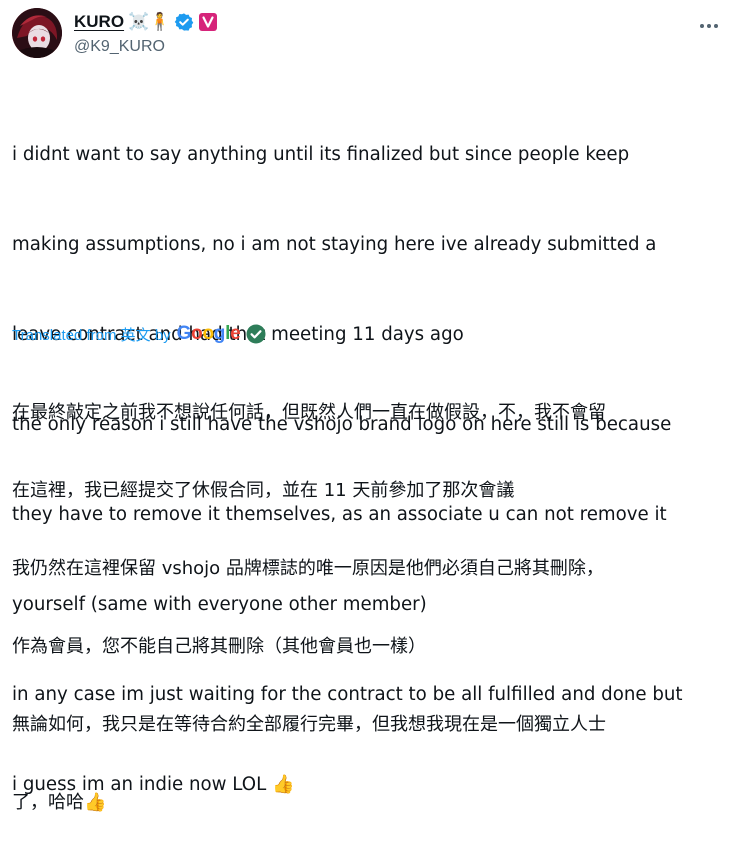 Image resolution: width=736 pixels, height=842 pixels. What do you see at coordinates (95, 802) in the screenshot?
I see `thumbs-up-emoji: 👍` at bounding box center [95, 802].